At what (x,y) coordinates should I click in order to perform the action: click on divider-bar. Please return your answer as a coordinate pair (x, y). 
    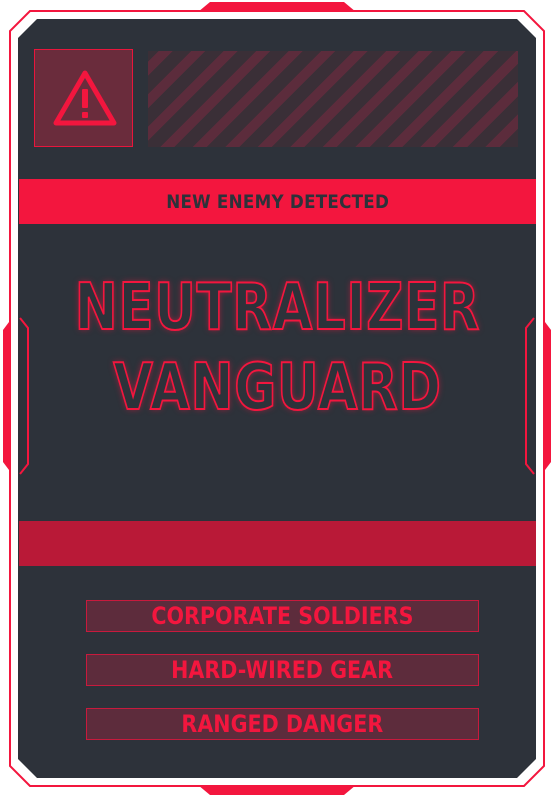
    Looking at the image, I should click on (277, 543).